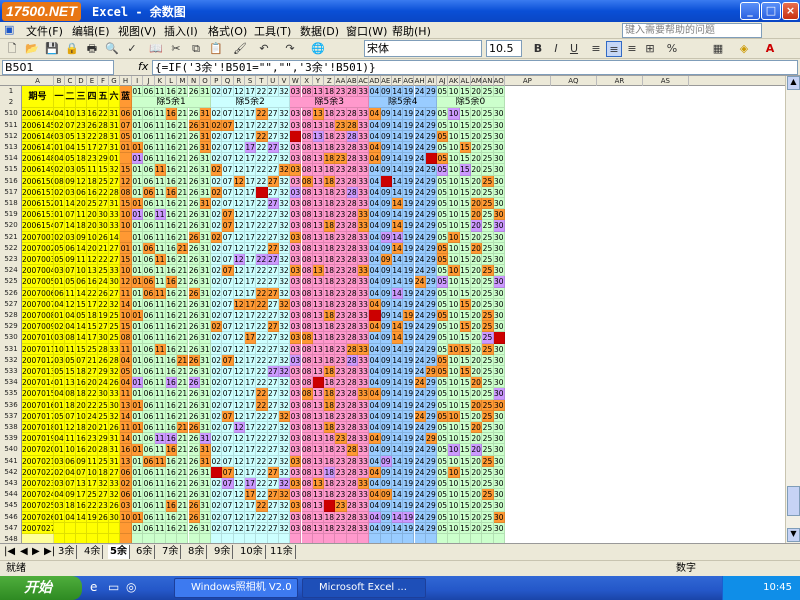  Describe the element at coordinates (92, 148) in the screenshot. I see `number-cell: 17` at that location.